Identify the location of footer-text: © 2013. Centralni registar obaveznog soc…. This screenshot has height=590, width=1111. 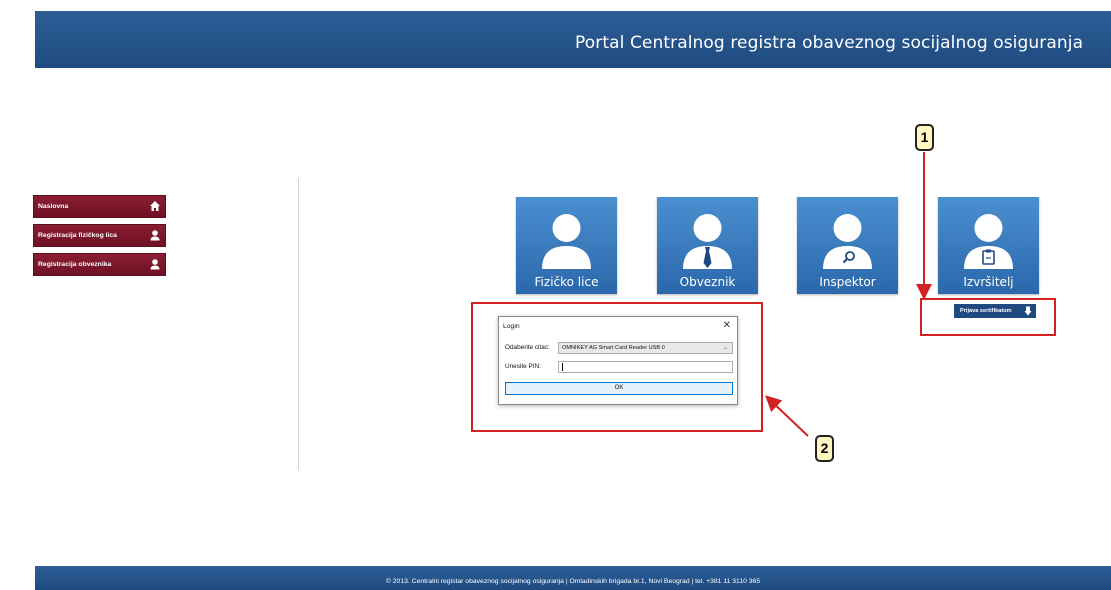
(573, 581).